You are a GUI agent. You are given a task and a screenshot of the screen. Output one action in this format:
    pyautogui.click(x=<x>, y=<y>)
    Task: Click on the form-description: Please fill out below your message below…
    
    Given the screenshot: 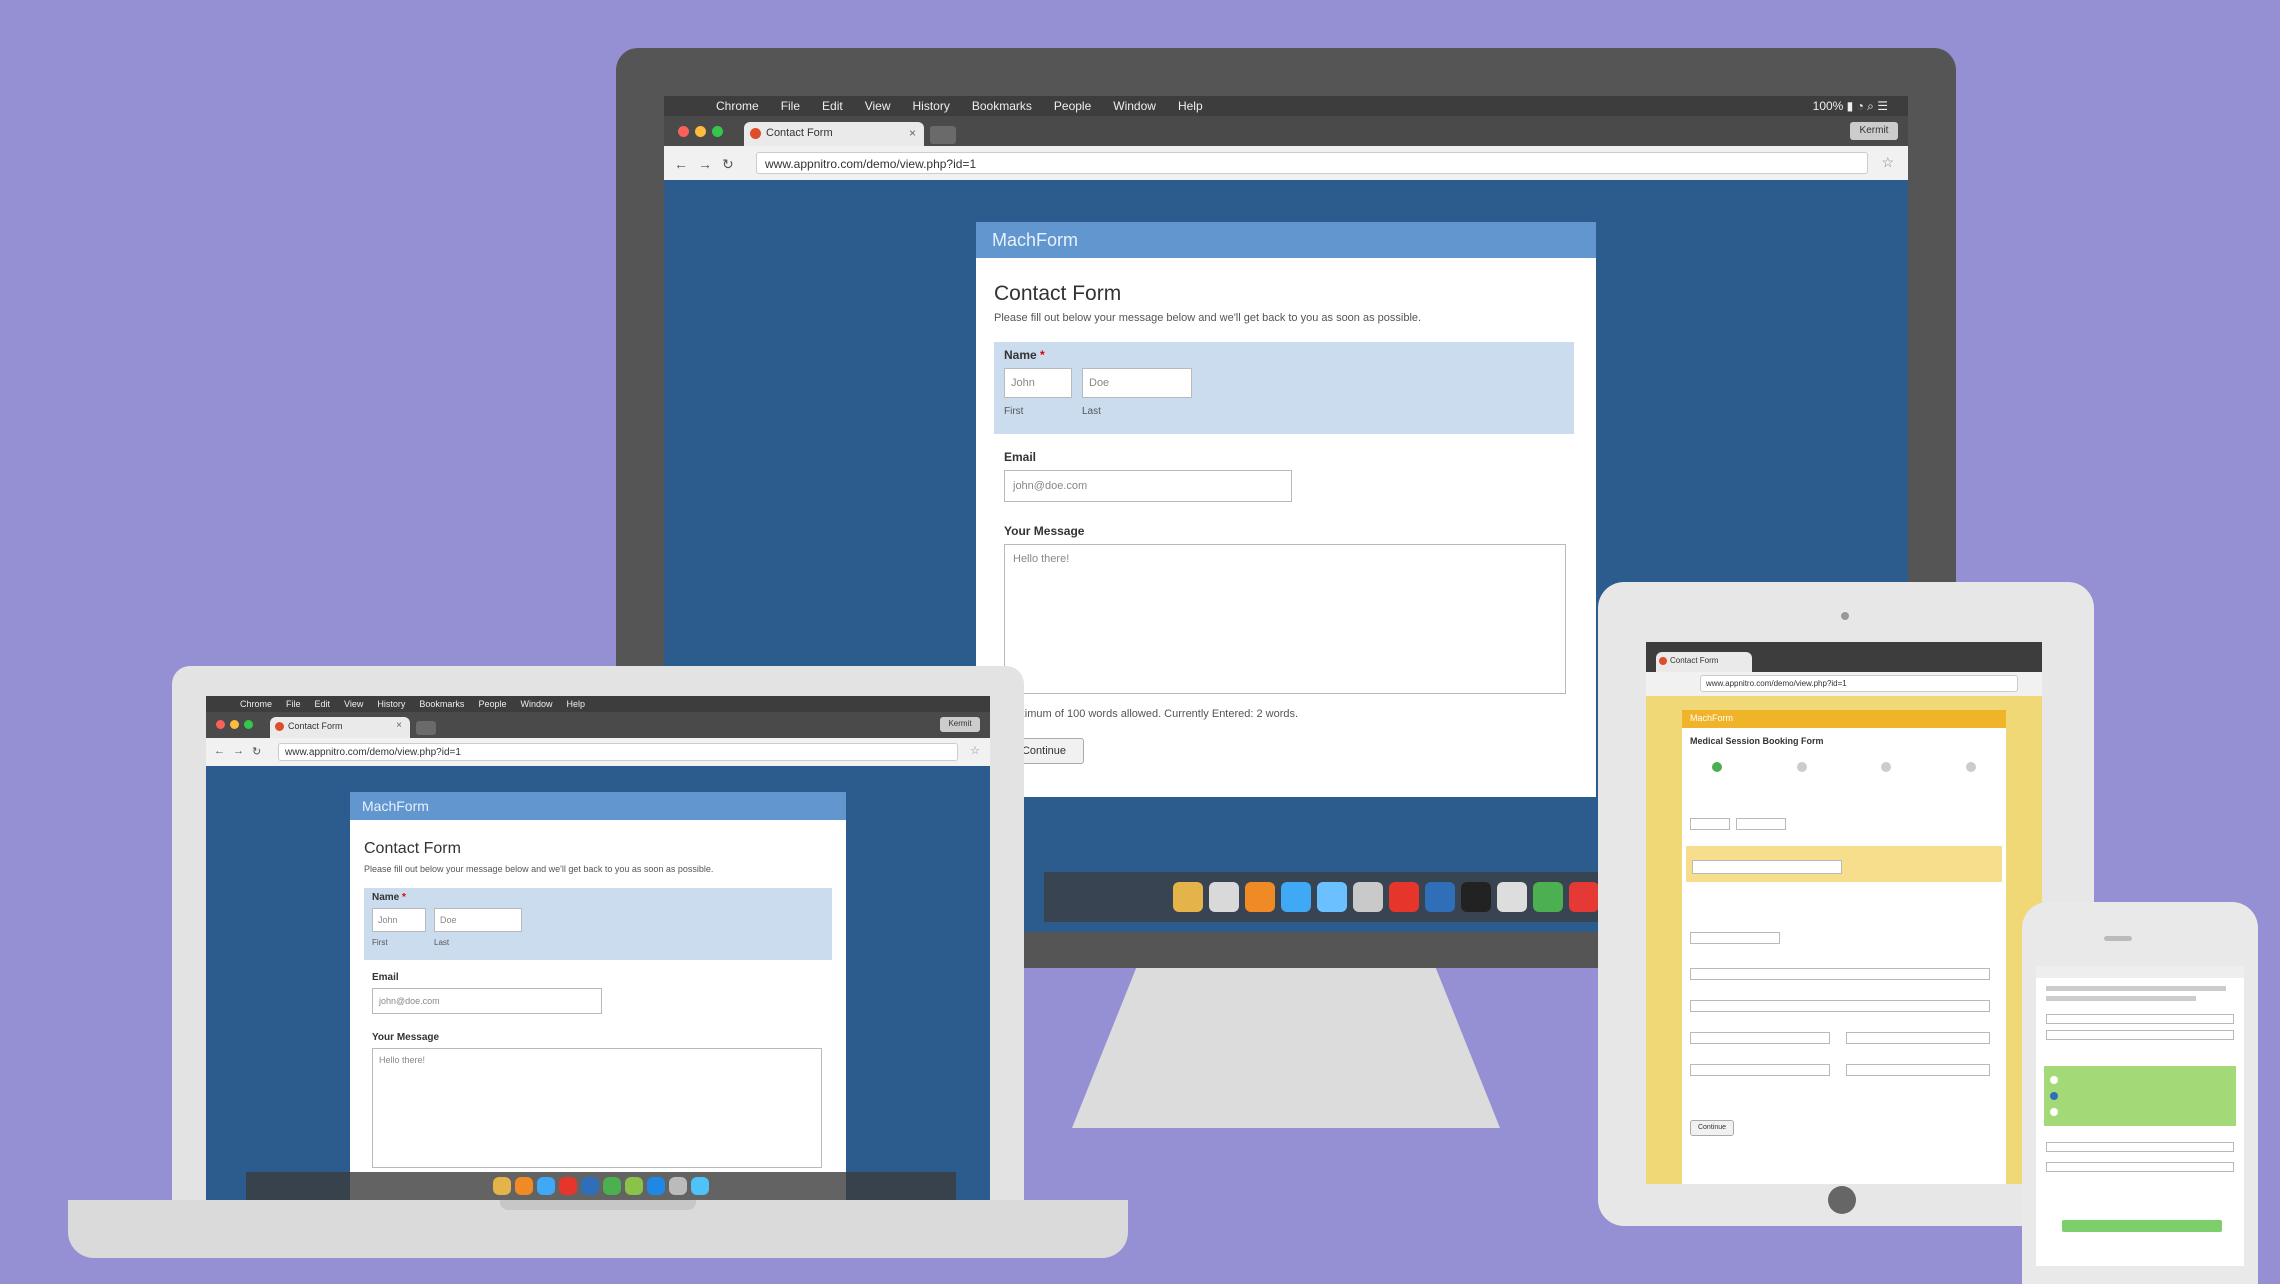 What is the action you would take?
    pyautogui.click(x=1208, y=318)
    